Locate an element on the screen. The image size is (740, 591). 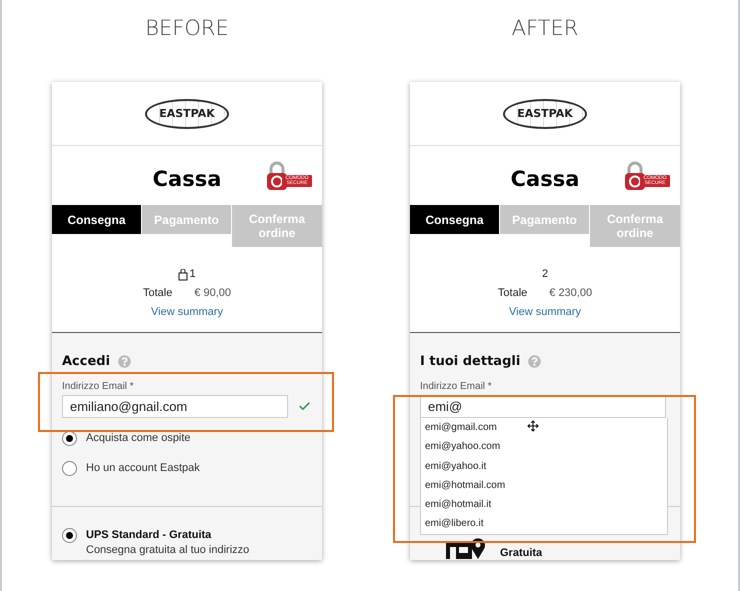
suggestion-item: emi@yahoo.com is located at coordinates (544, 447).